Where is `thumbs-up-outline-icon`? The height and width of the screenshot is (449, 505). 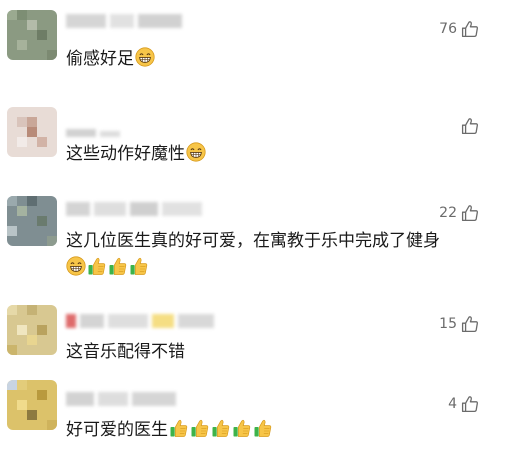
thumbs-up-outline-icon is located at coordinates (470, 404).